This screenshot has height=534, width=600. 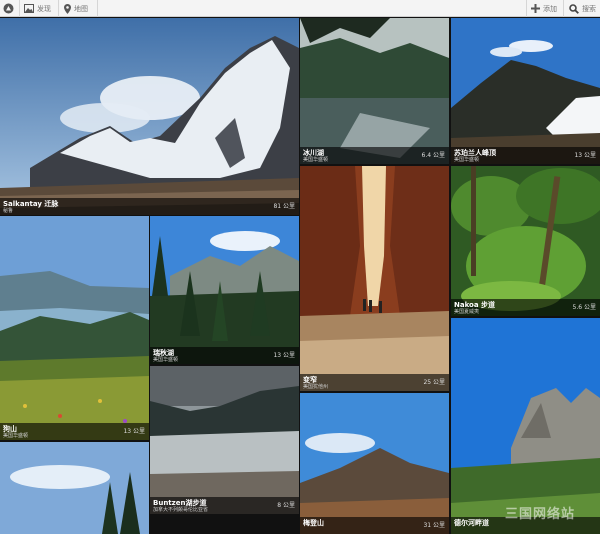 I want to click on trail-tile-rachel-lake: 瑞秋湖 美国华盛顿 13 公里, so click(x=224, y=290).